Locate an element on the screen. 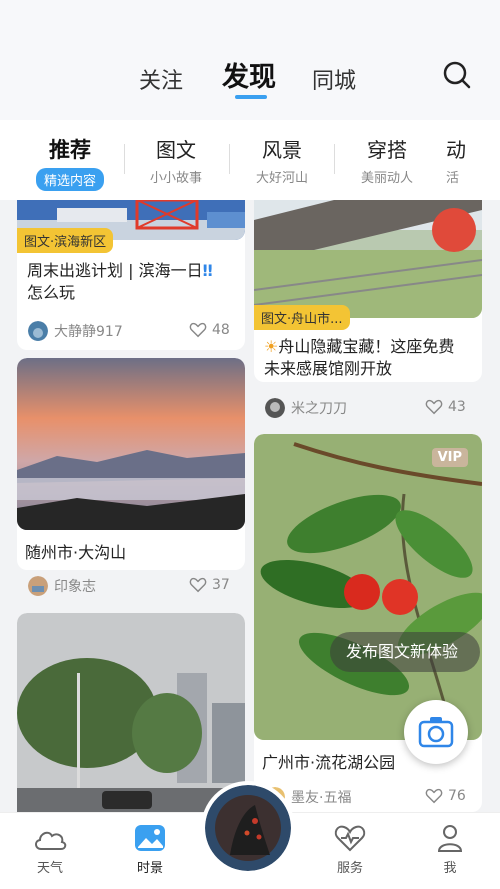 This screenshot has width=500, height=889. double-exclamation-icon: ‼ is located at coordinates (207, 270).